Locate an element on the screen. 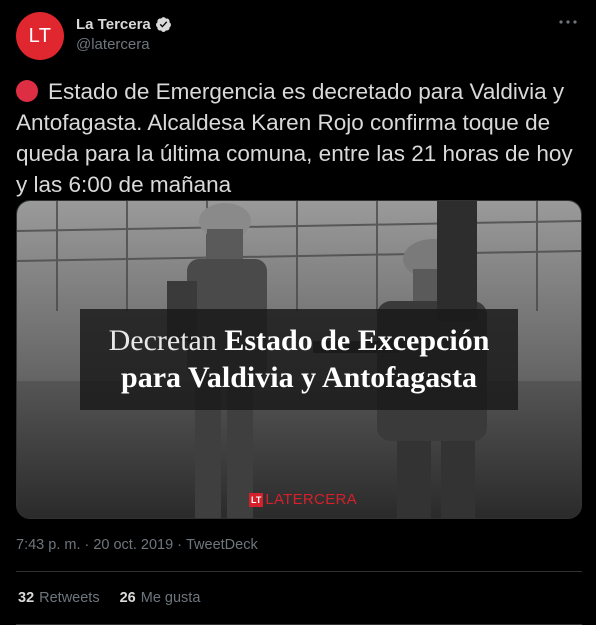 Image resolution: width=596 pixels, height=625 pixels. author-name-row: La Tercera is located at coordinates (124, 24).